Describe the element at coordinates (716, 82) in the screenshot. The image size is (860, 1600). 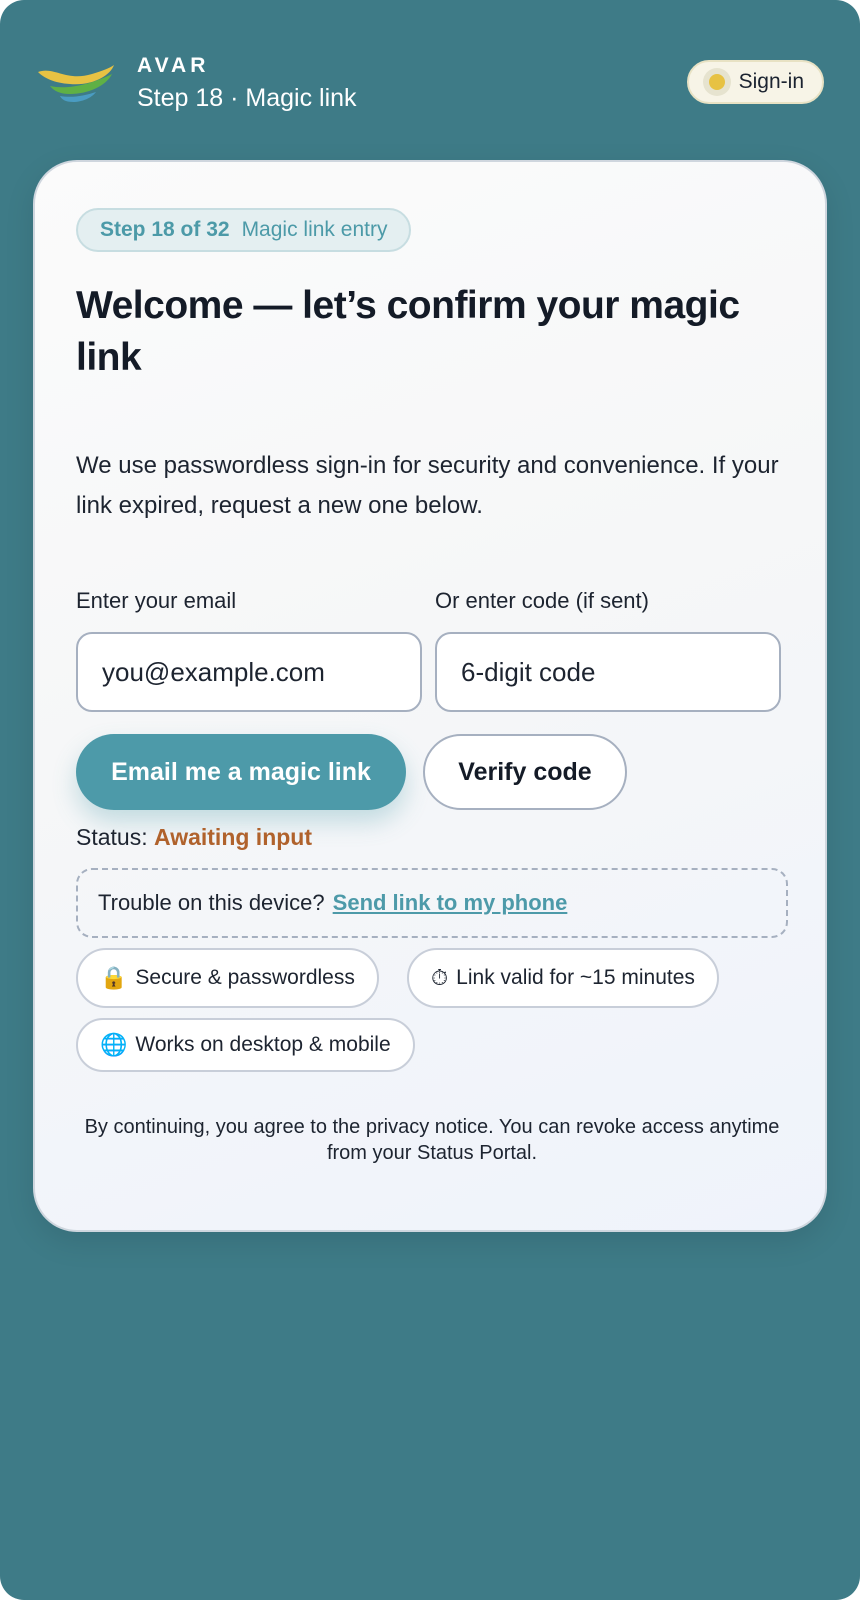
I see `status-dot-icon` at that location.